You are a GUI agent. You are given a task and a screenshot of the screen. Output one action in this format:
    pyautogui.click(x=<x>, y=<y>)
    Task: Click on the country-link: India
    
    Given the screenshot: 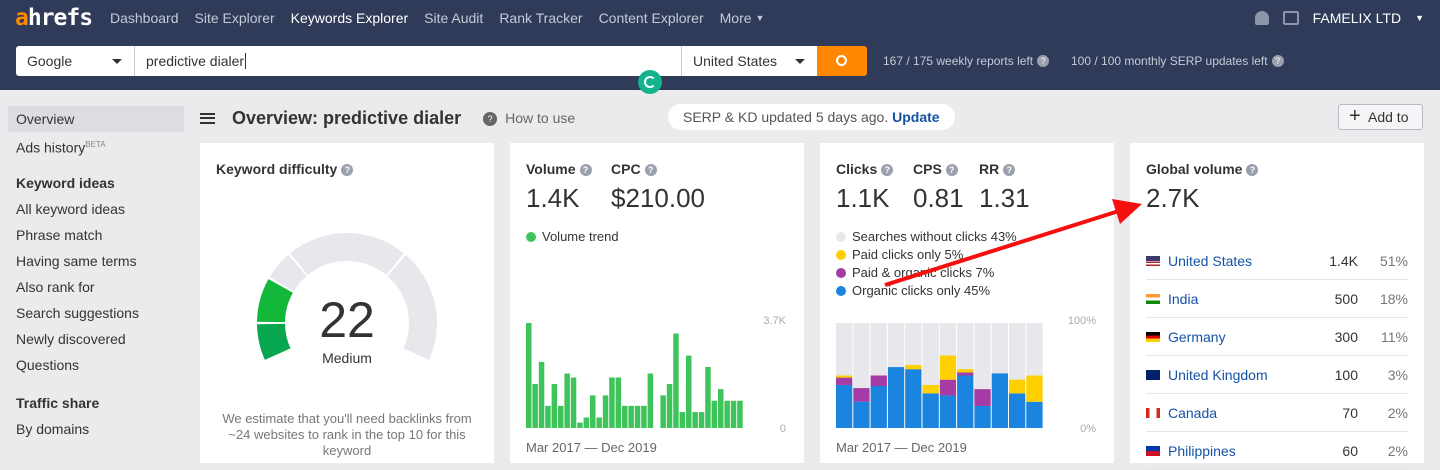 What is the action you would take?
    pyautogui.click(x=1183, y=299)
    